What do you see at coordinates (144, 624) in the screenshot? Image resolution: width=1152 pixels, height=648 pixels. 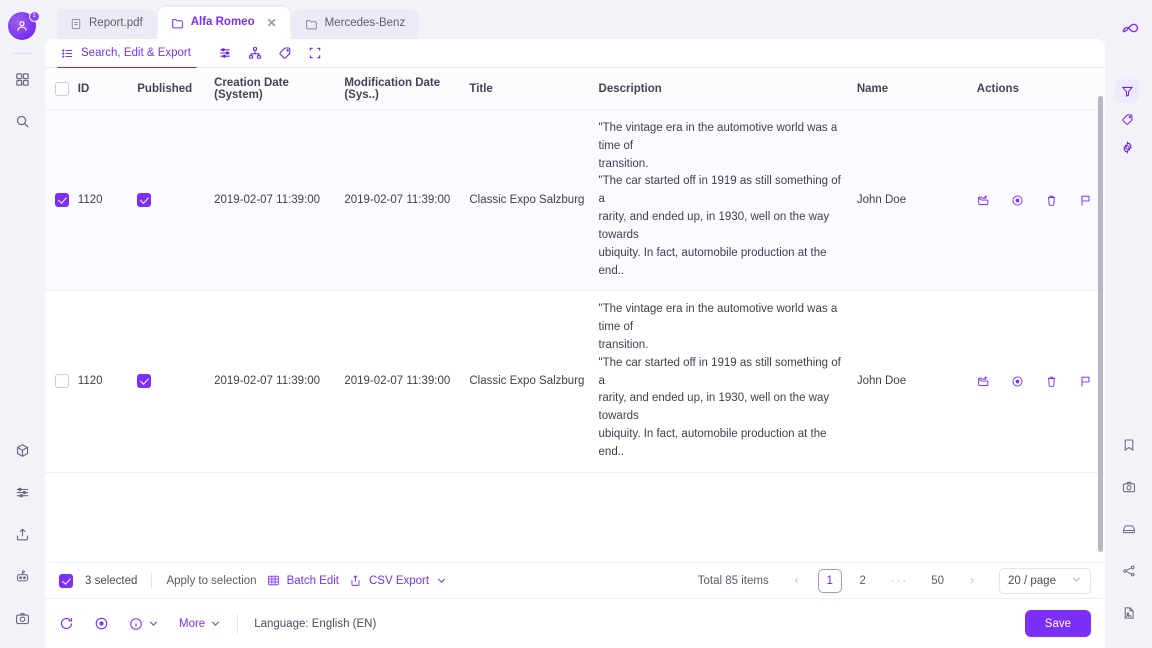 I see `info-dropdown` at bounding box center [144, 624].